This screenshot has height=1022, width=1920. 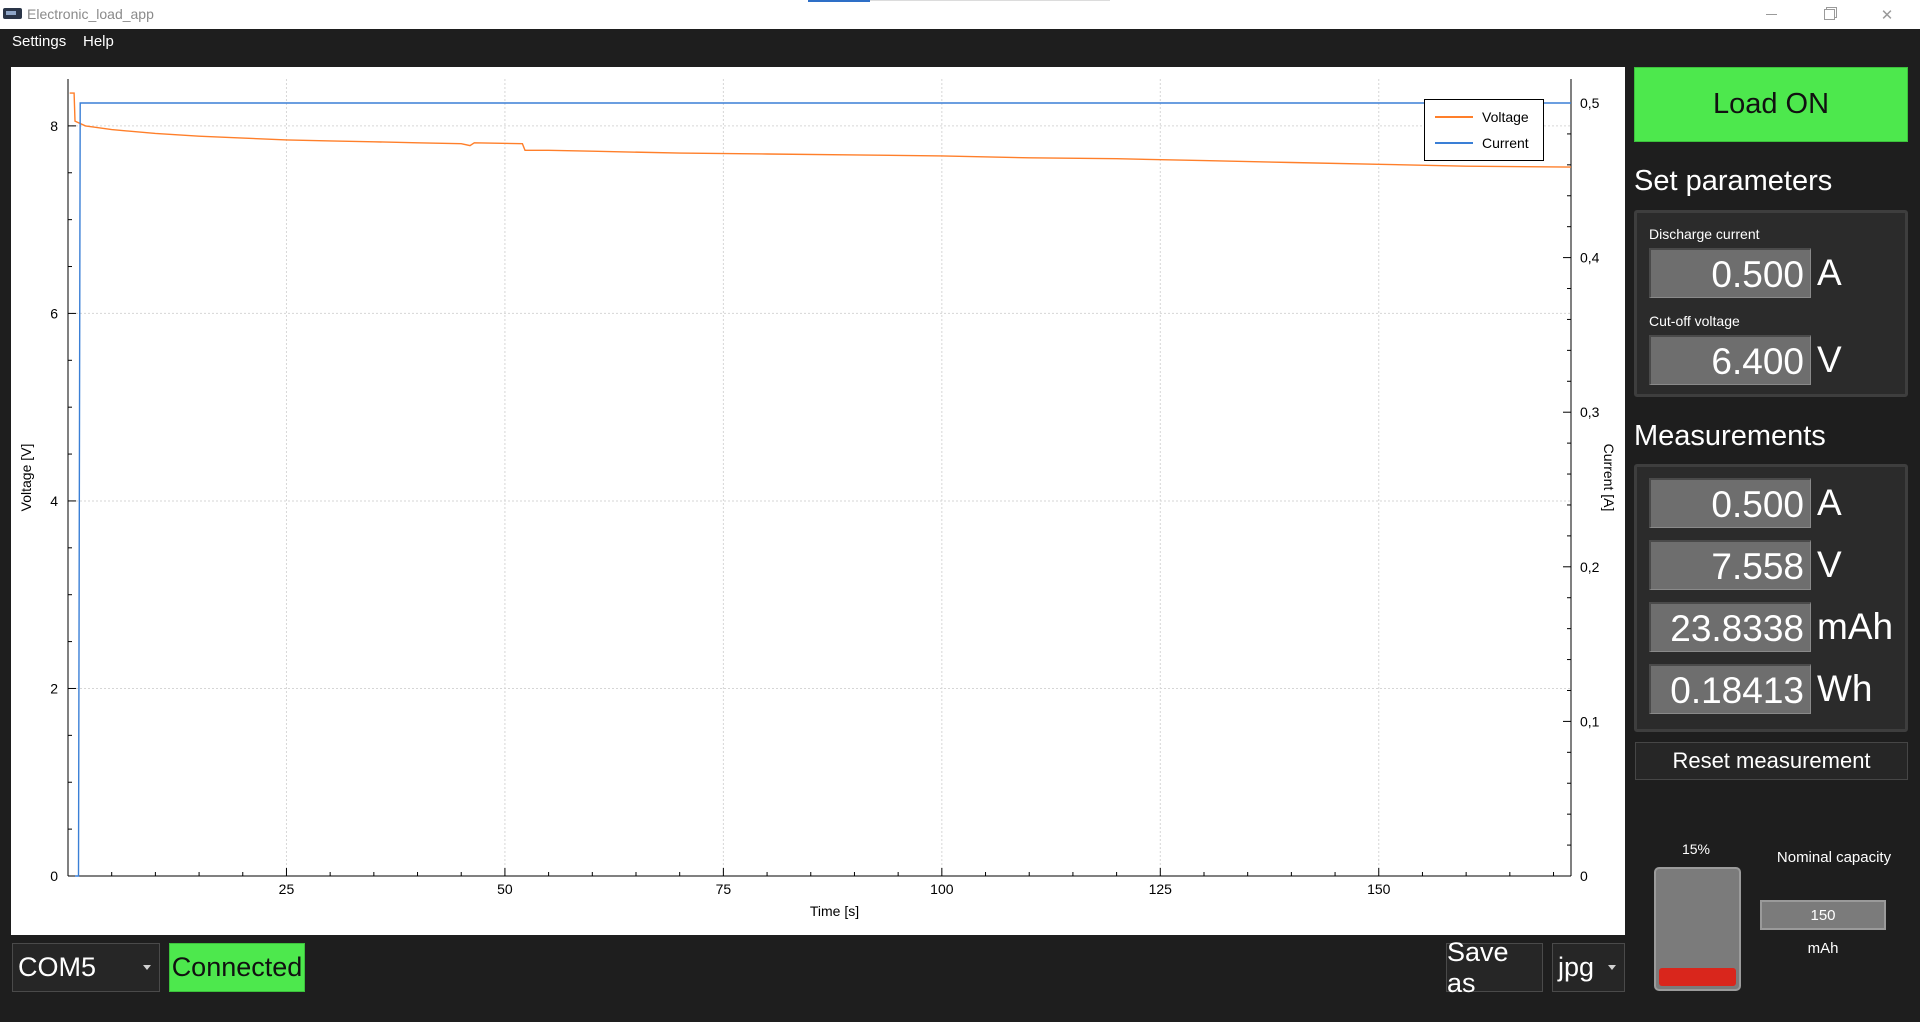 What do you see at coordinates (1733, 181) in the screenshot?
I see `set-parameters-title: Set parameters` at bounding box center [1733, 181].